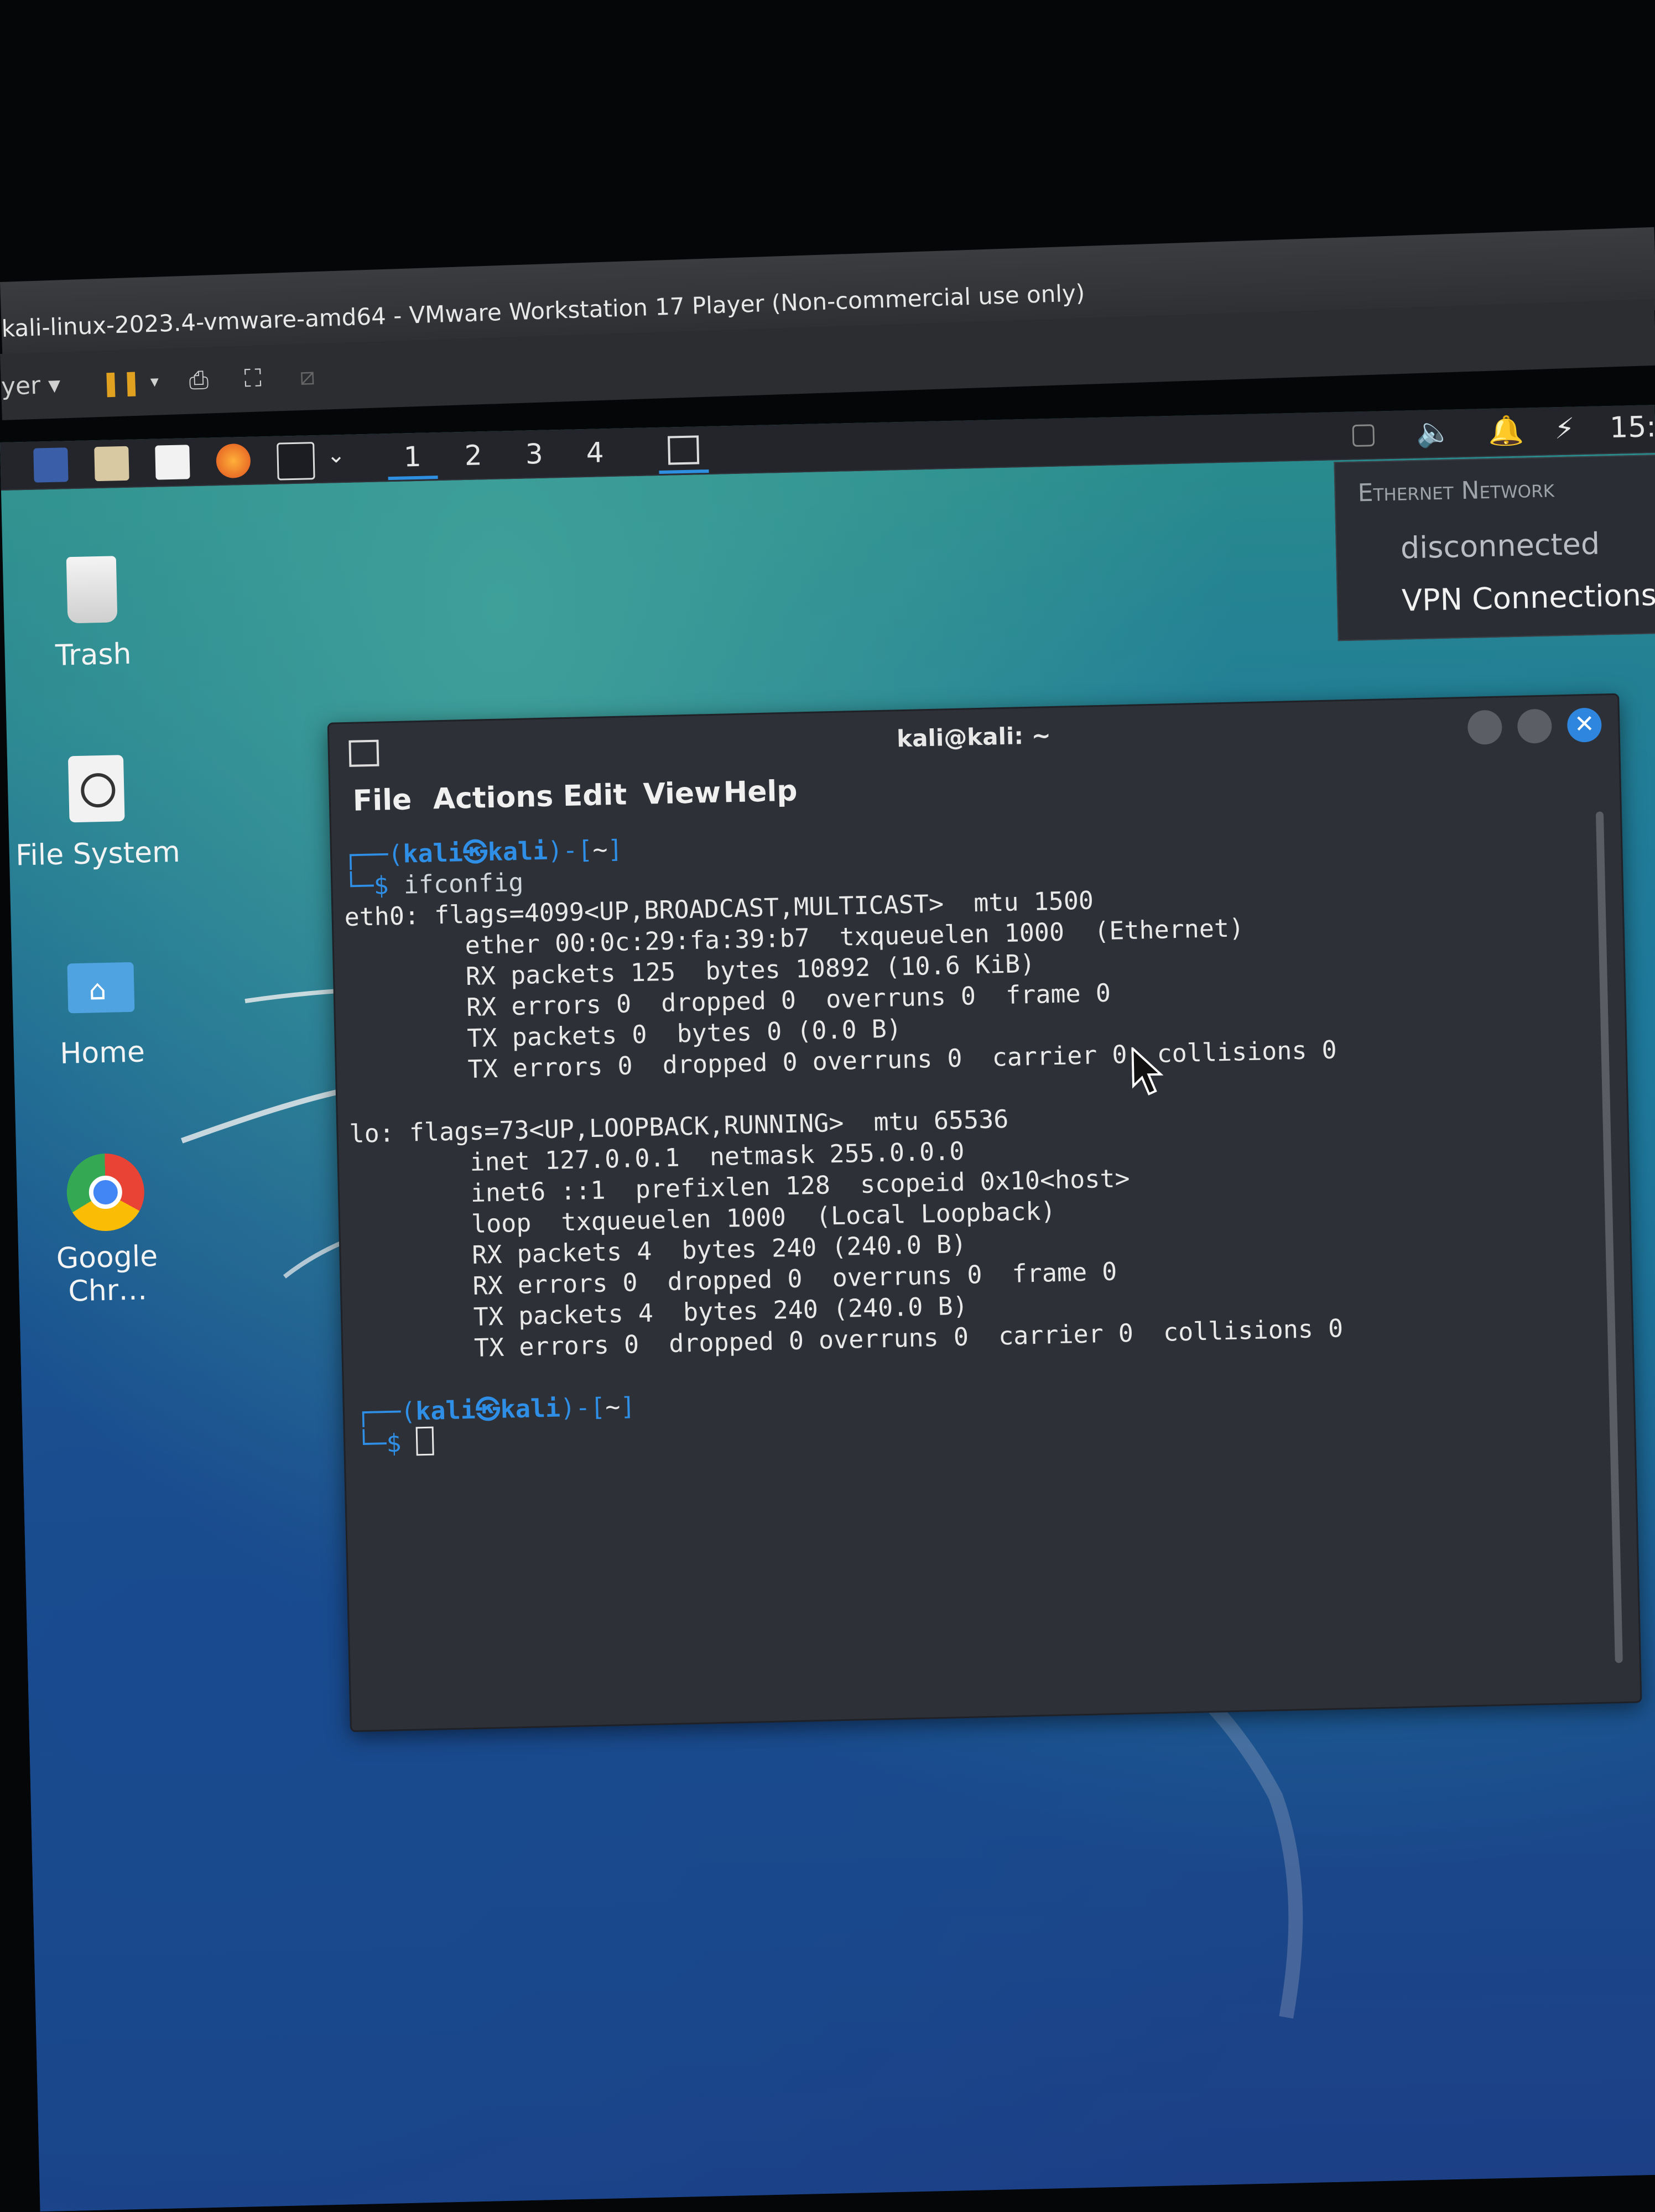  Describe the element at coordinates (425, 1441) in the screenshot. I see `text-cursor` at that location.